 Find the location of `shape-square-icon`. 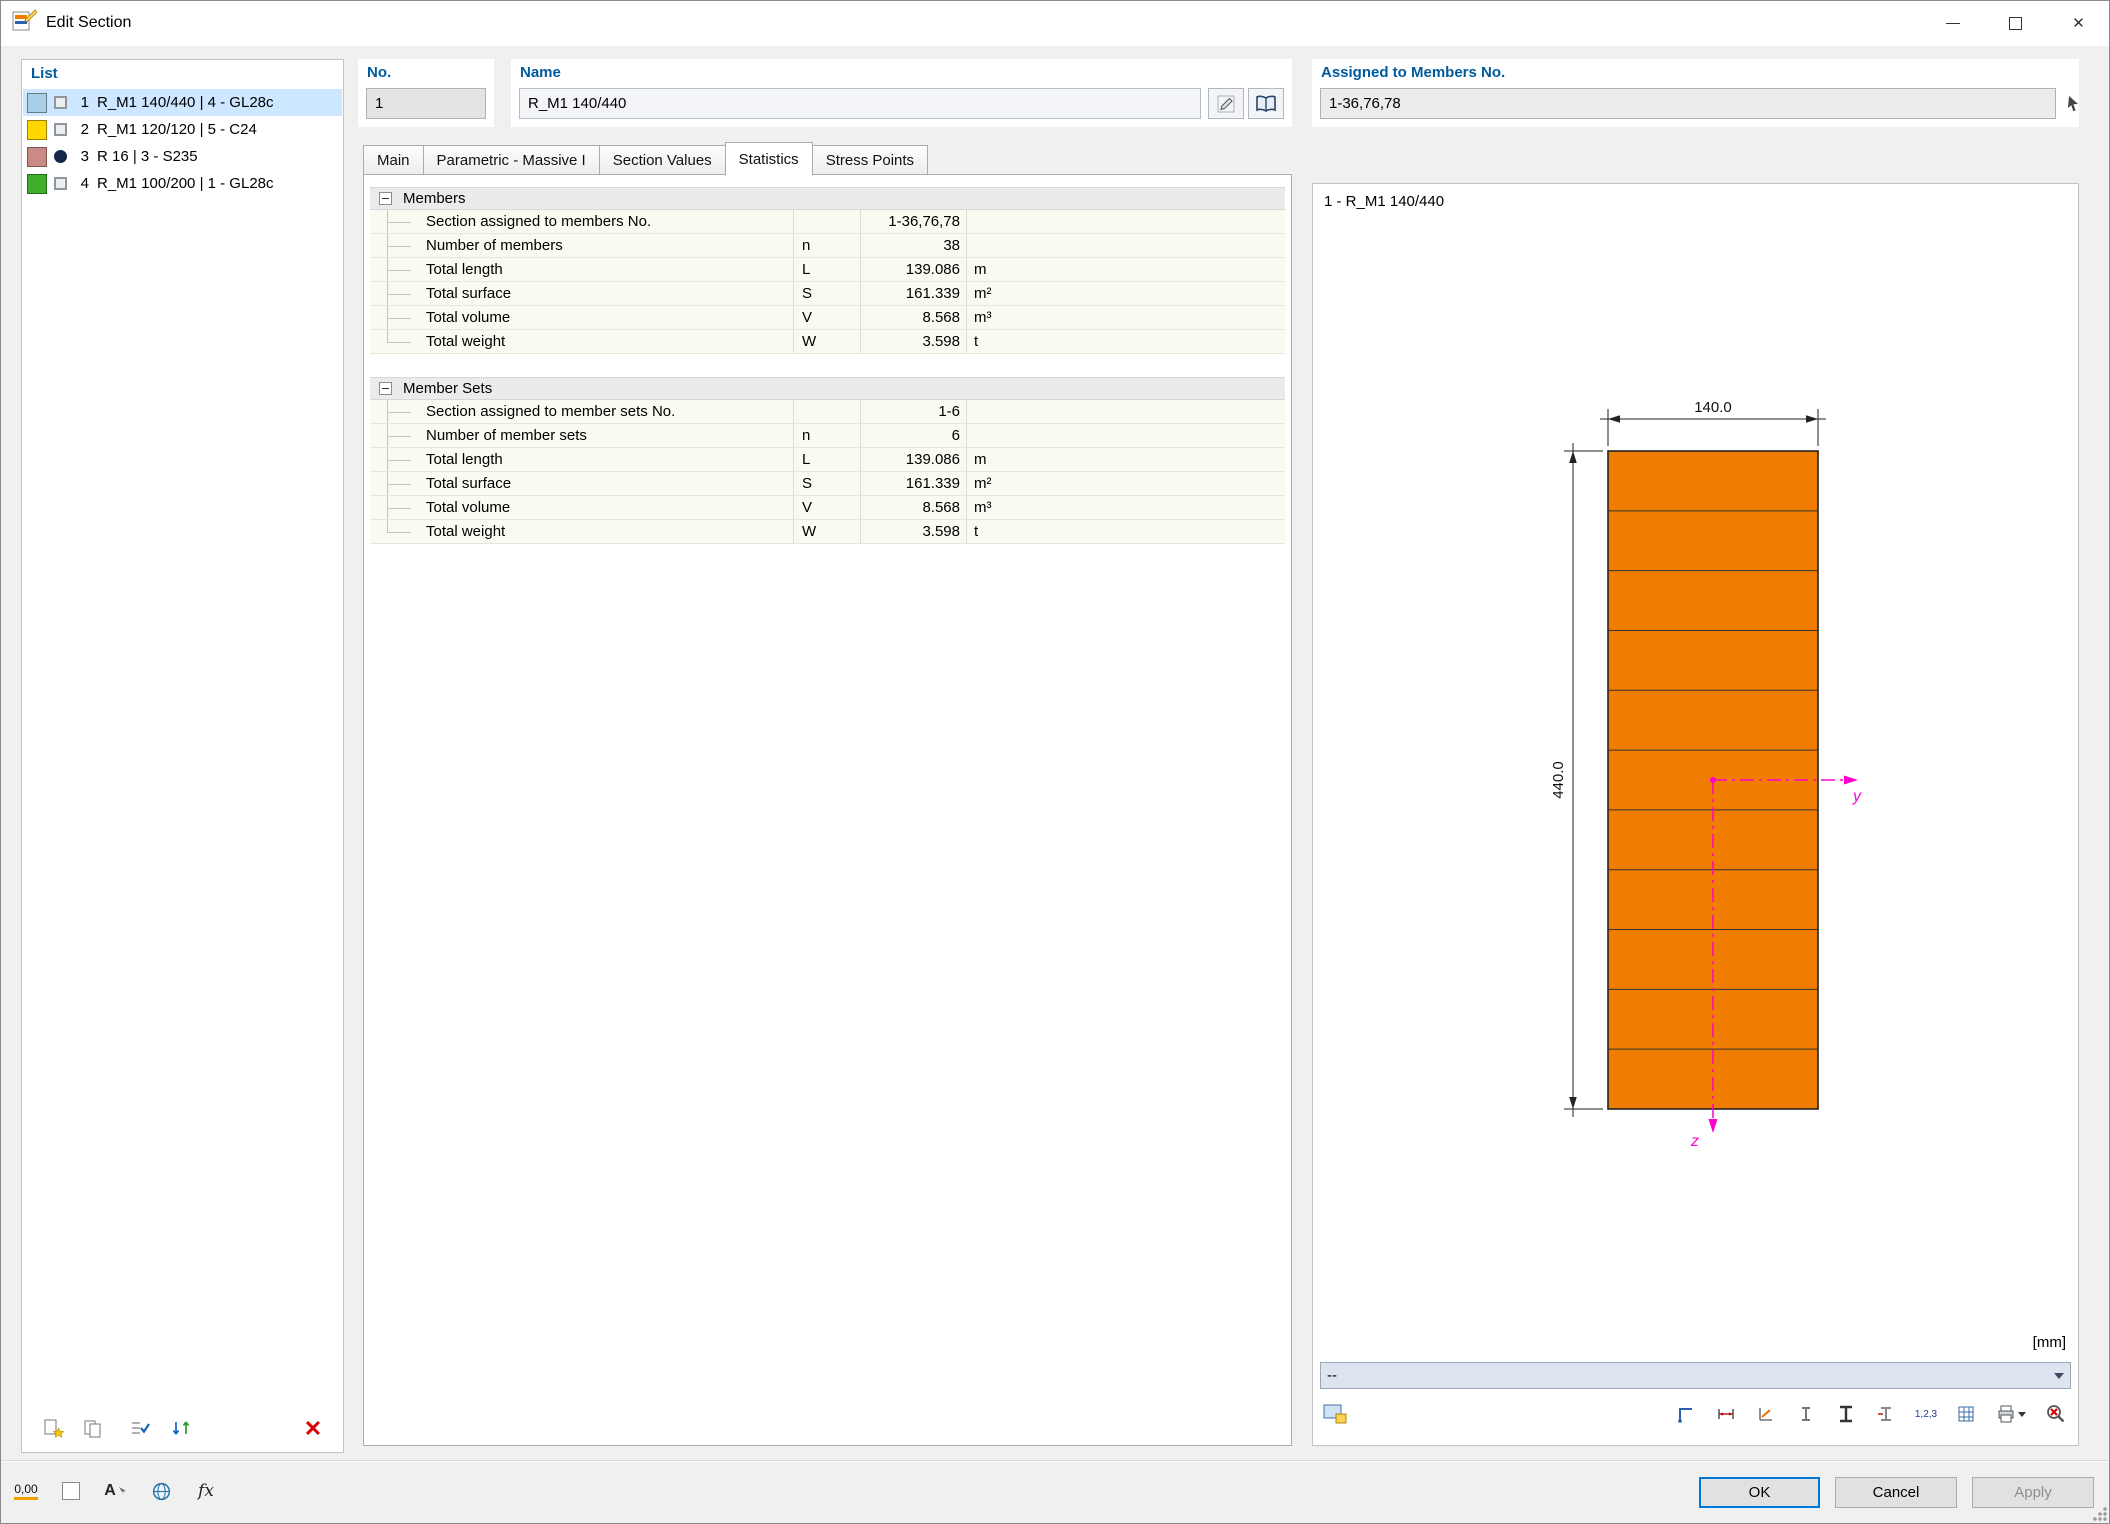

shape-square-icon is located at coordinates (60, 183).